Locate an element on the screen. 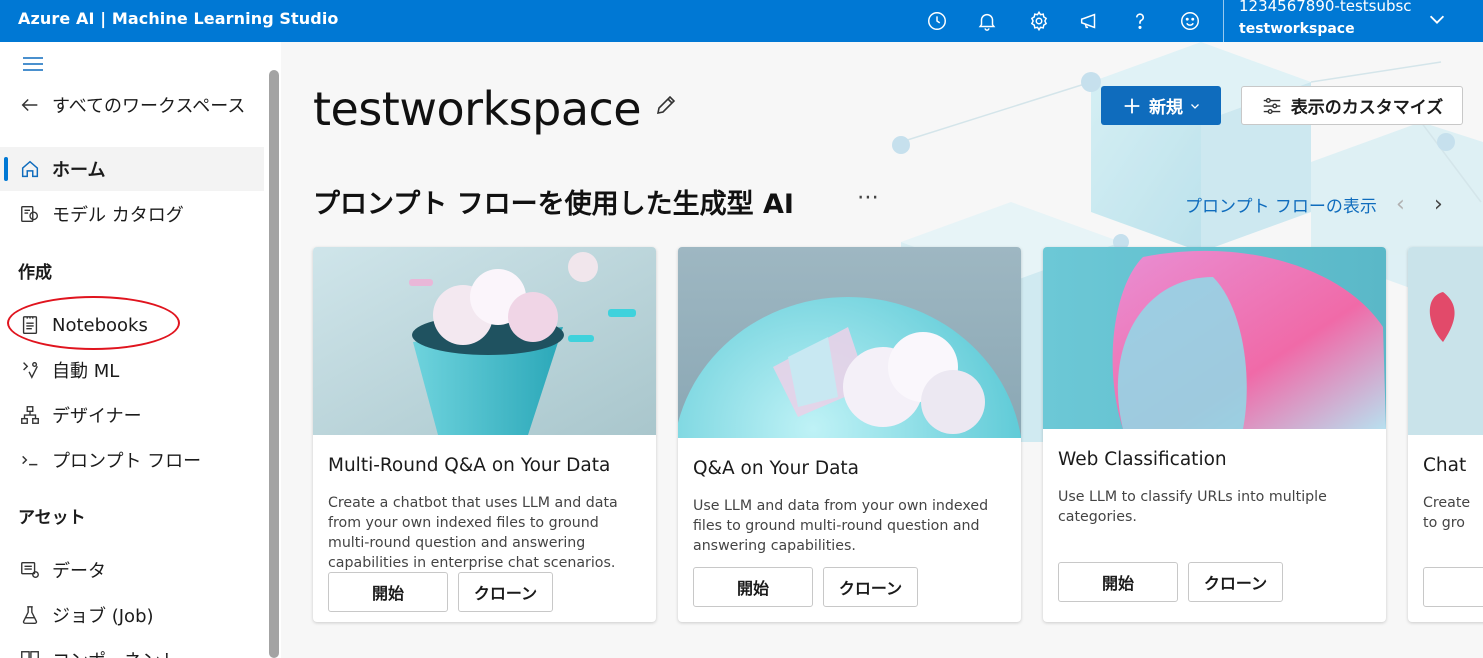 Image resolution: width=1483 pixels, height=658 pixels. sidebar-item-label: プロンプト フロー is located at coordinates (127, 461).